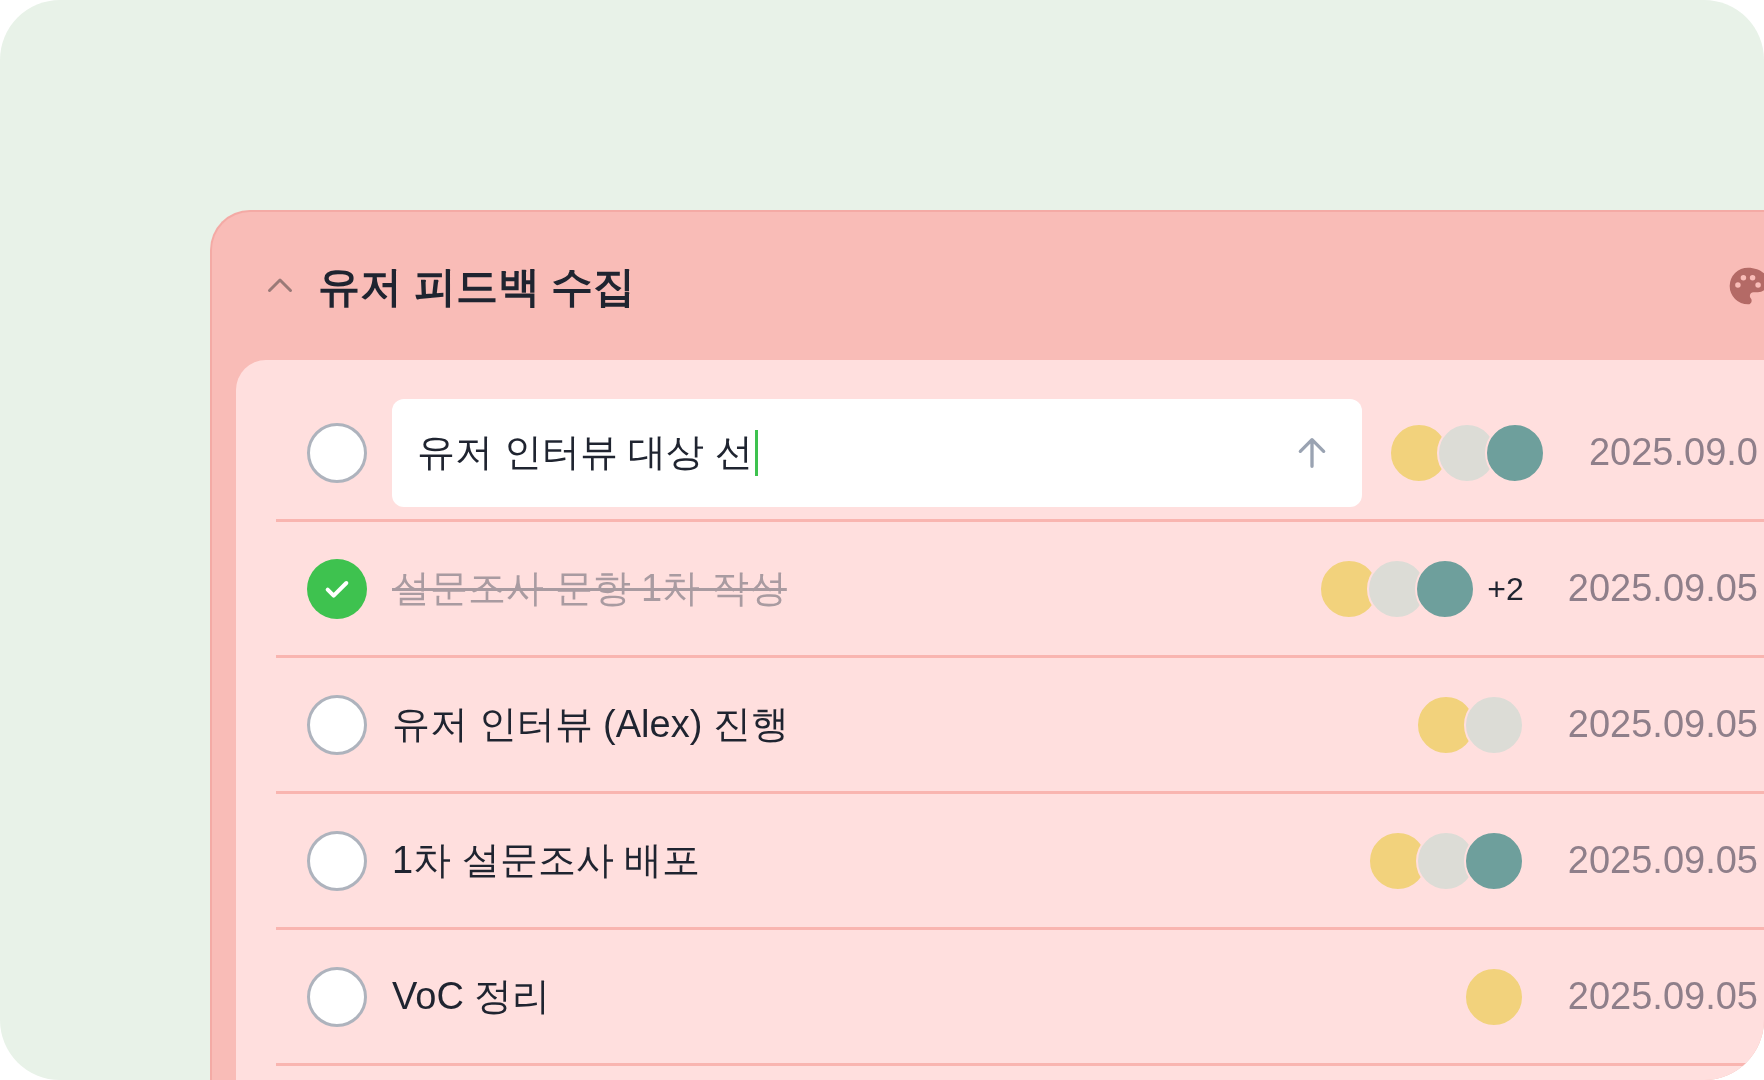 The image size is (1764, 1080). What do you see at coordinates (1673, 452) in the screenshot?
I see `task-date: 2025.09.0` at bounding box center [1673, 452].